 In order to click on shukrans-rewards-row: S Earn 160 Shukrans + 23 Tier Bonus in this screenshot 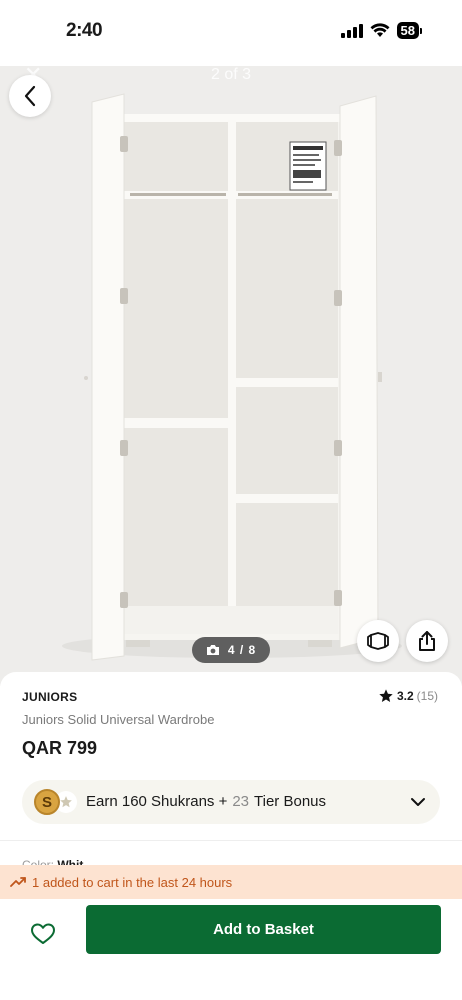, I will do `click(231, 802)`.